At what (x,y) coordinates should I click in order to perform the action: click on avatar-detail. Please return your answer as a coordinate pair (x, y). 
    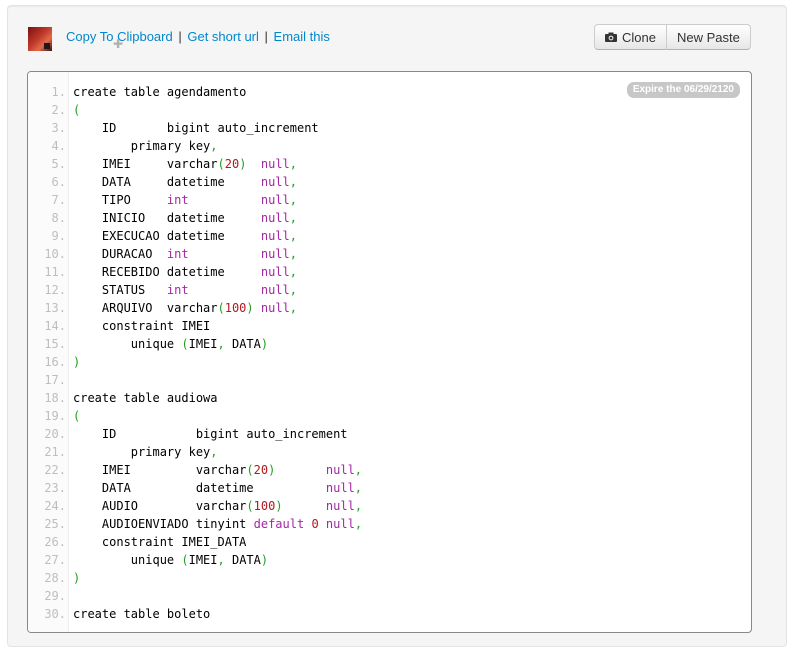
    Looking at the image, I should click on (47, 46).